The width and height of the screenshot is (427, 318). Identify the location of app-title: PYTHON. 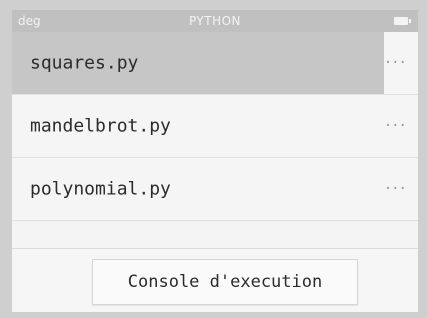
(215, 21).